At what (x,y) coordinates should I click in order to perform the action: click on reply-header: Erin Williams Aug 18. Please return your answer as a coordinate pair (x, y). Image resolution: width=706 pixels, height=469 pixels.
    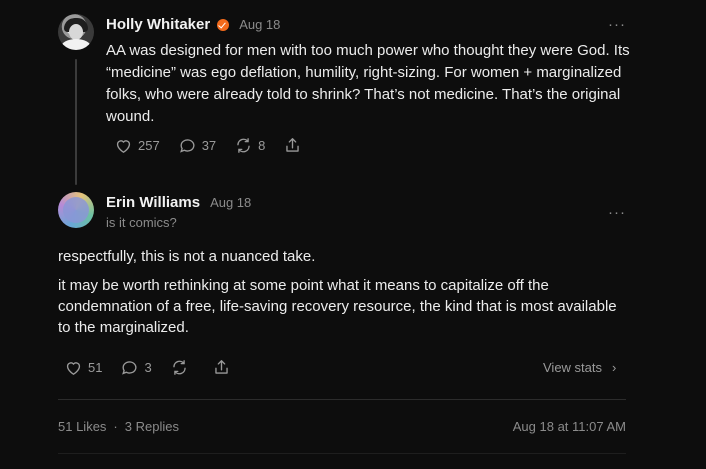
    Looking at the image, I should click on (178, 202).